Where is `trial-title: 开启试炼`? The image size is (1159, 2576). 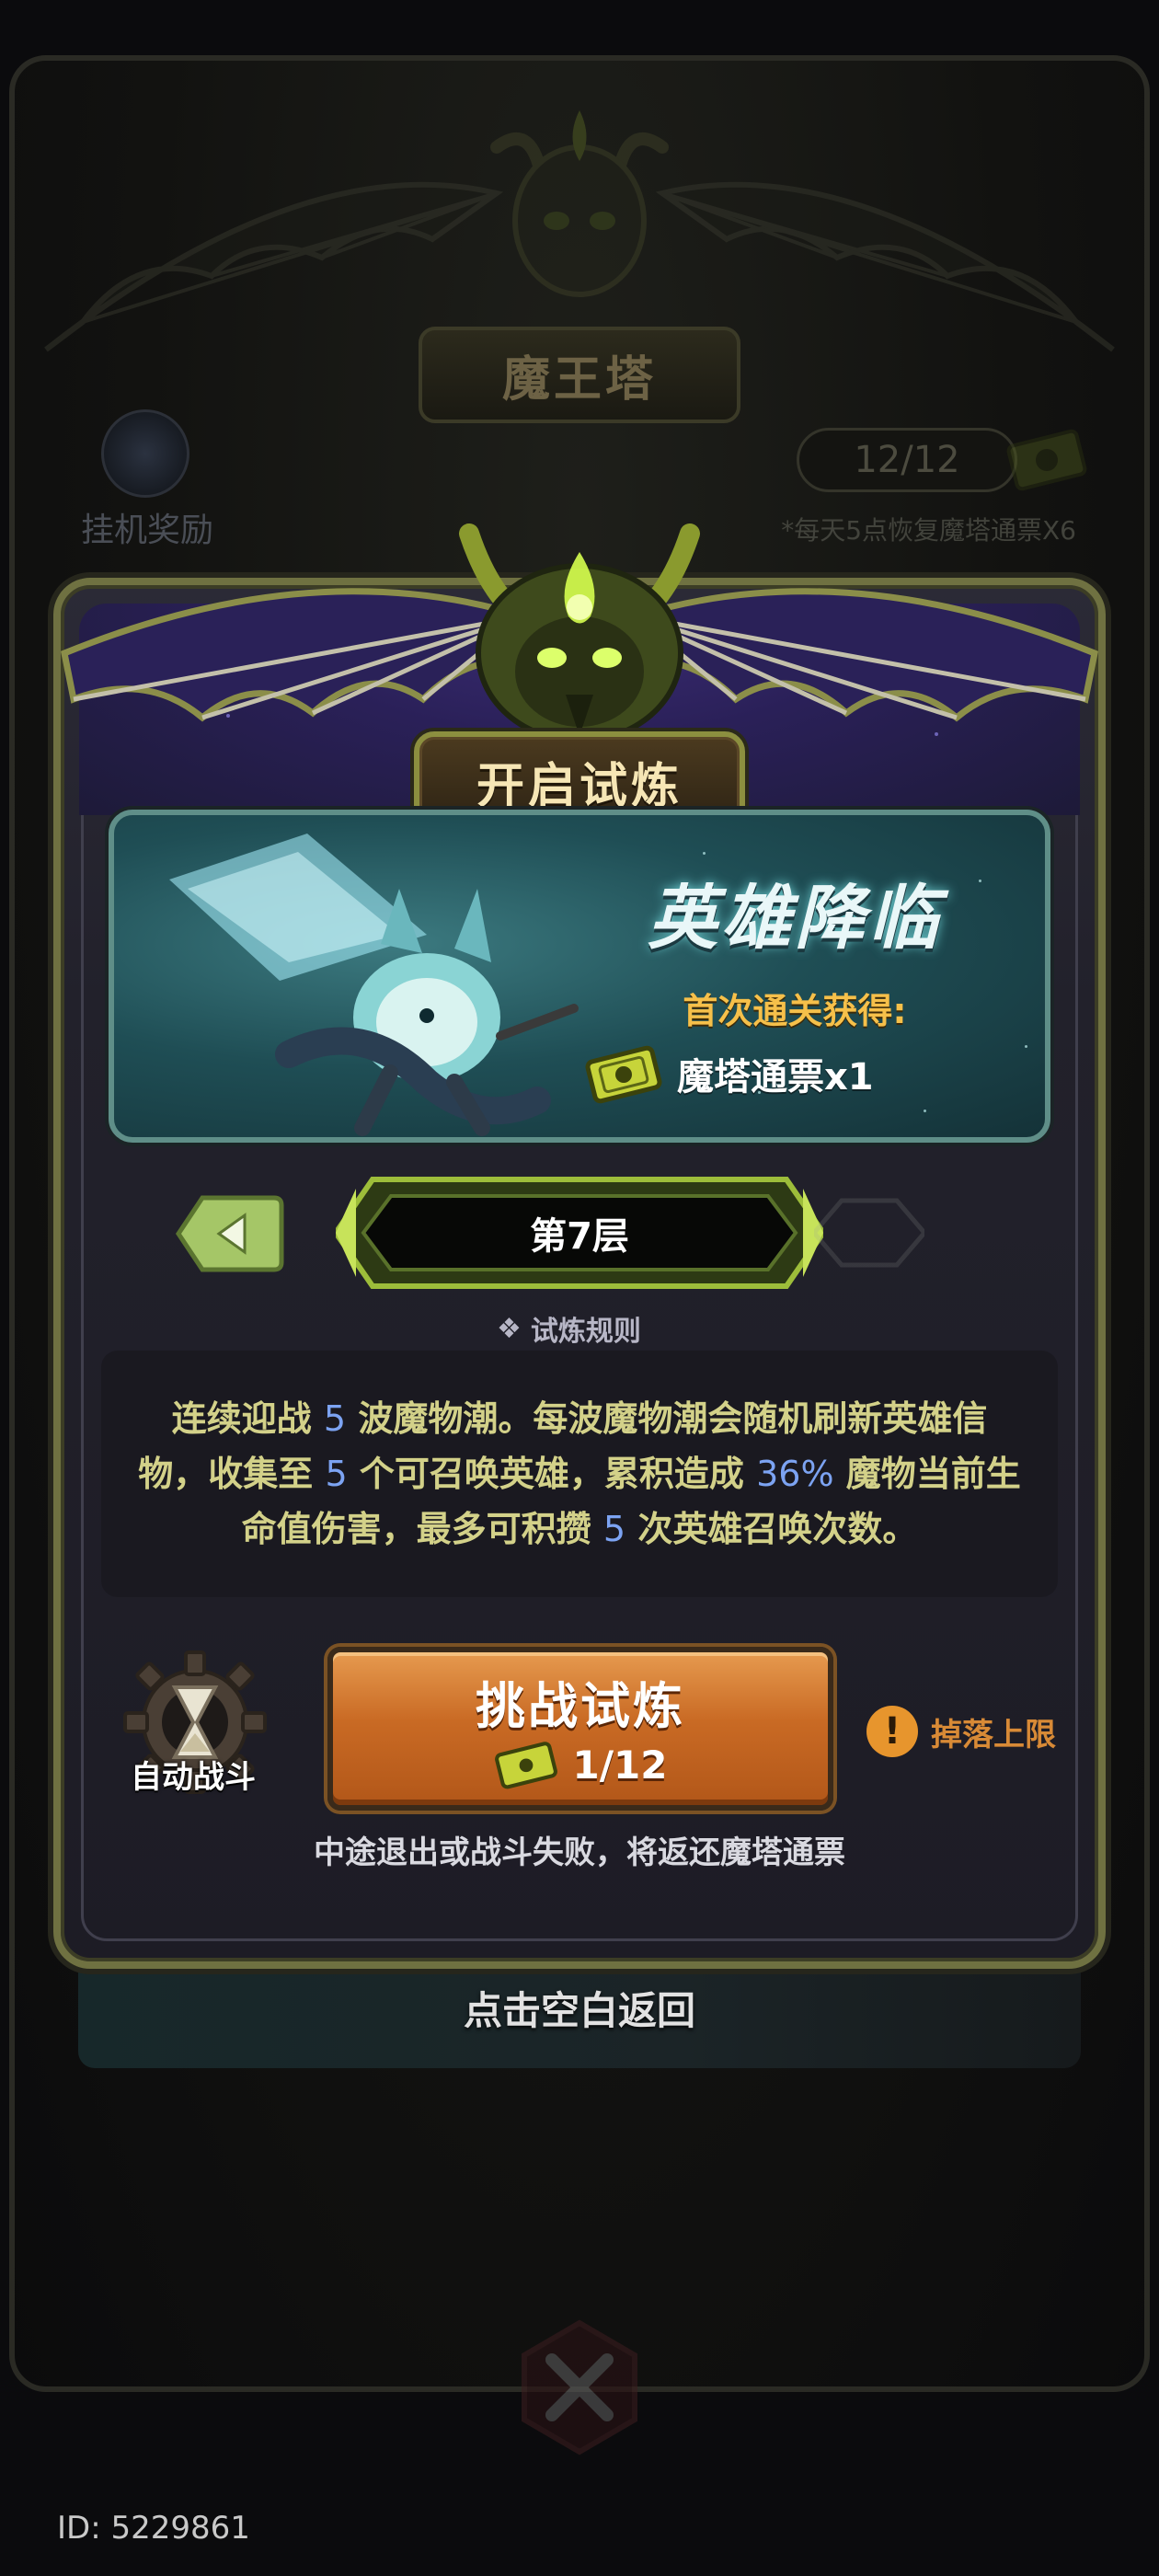
trial-title: 开启试炼 is located at coordinates (579, 786).